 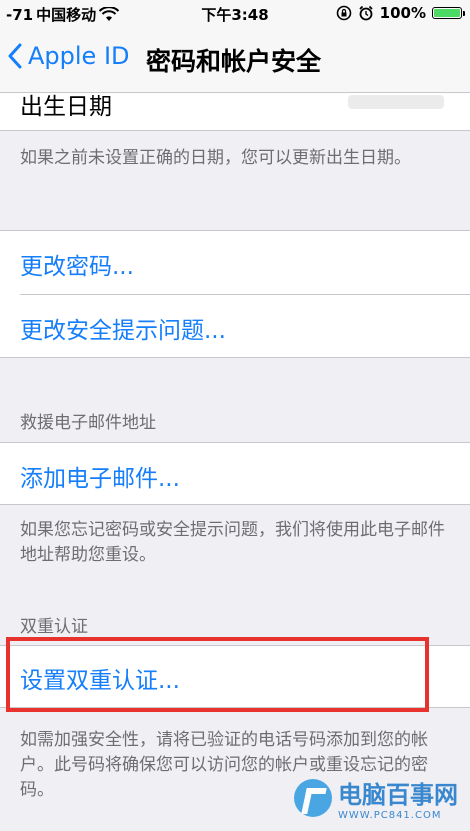 I want to click on watermark-url: WWW.PC841.COM, so click(x=390, y=815).